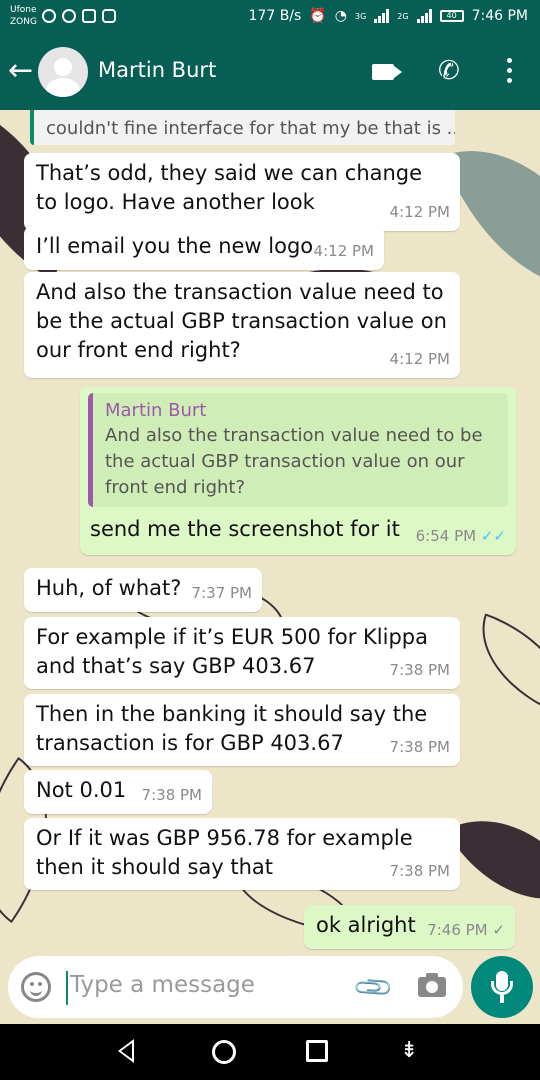  Describe the element at coordinates (23, 10) in the screenshot. I see `carrier-1: Ufone` at that location.